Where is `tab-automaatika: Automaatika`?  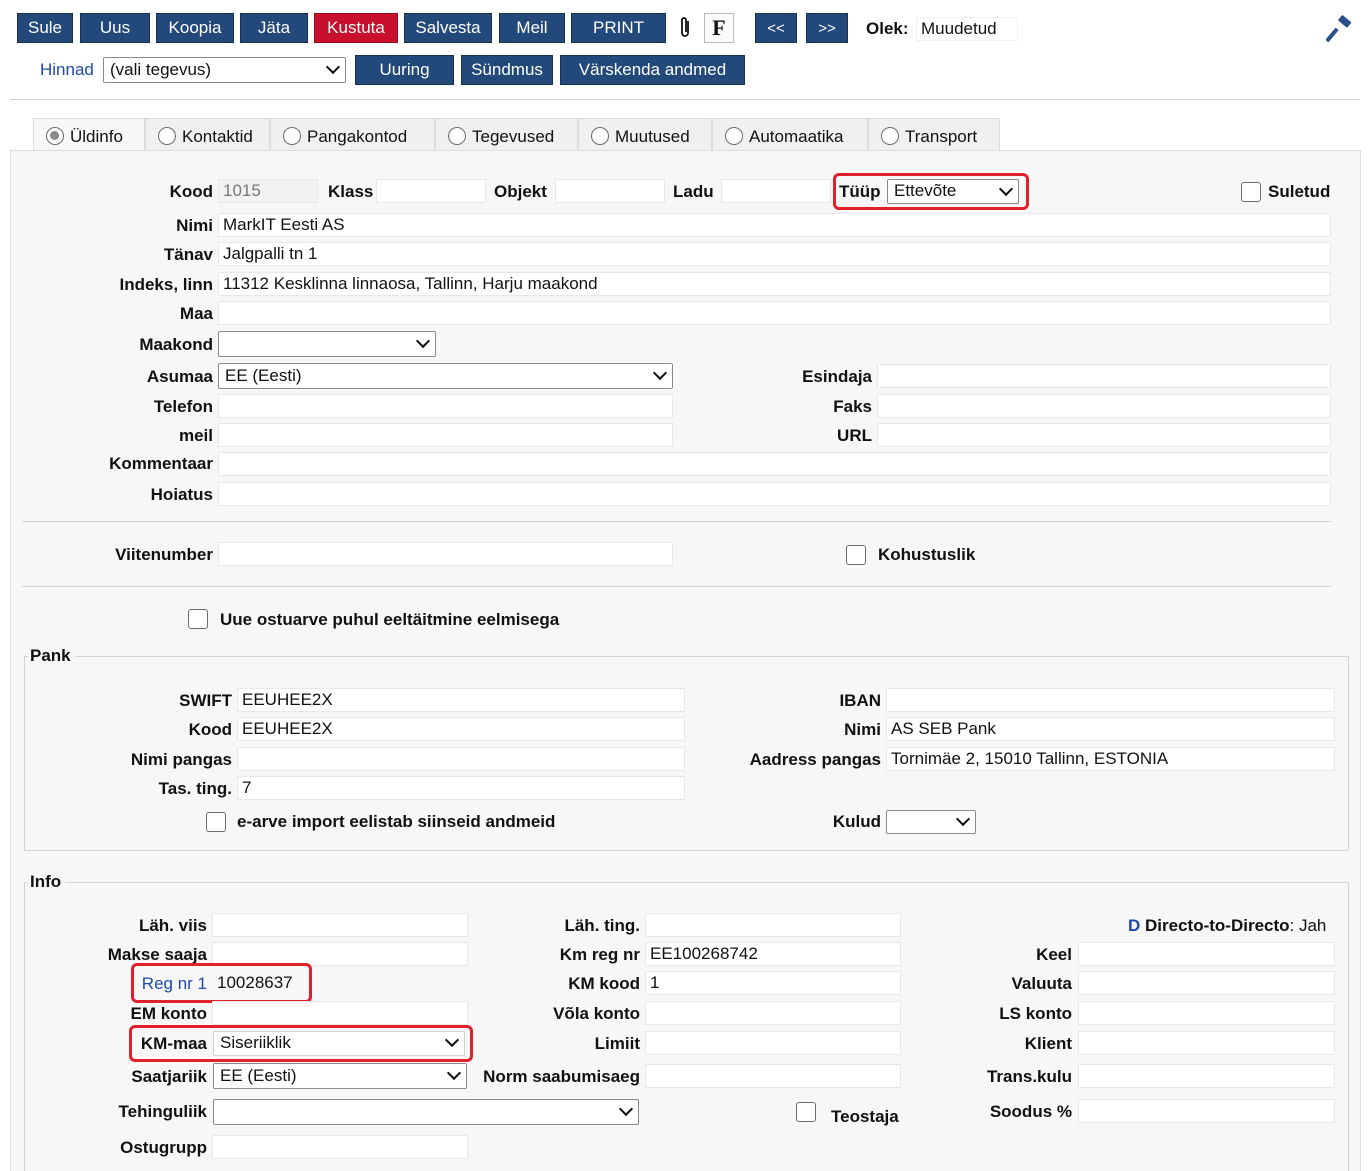 tab-automaatika: Automaatika is located at coordinates (790, 134).